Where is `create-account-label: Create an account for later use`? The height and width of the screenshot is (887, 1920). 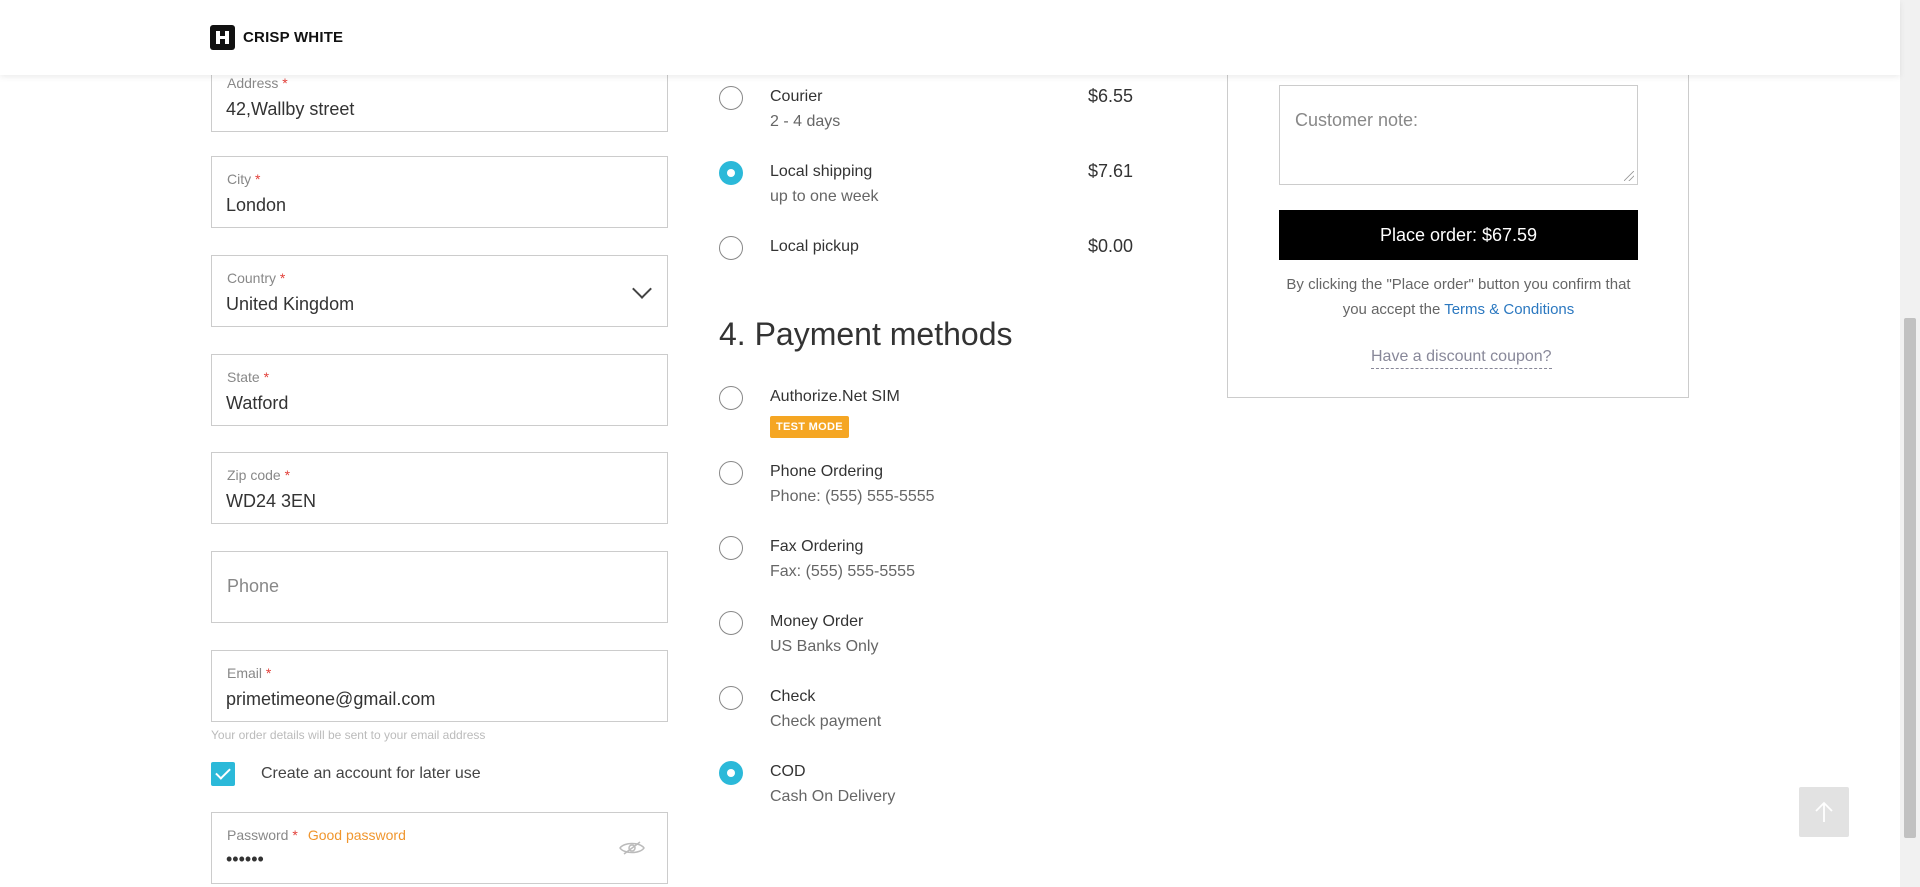
create-account-label: Create an account for later use is located at coordinates (371, 773).